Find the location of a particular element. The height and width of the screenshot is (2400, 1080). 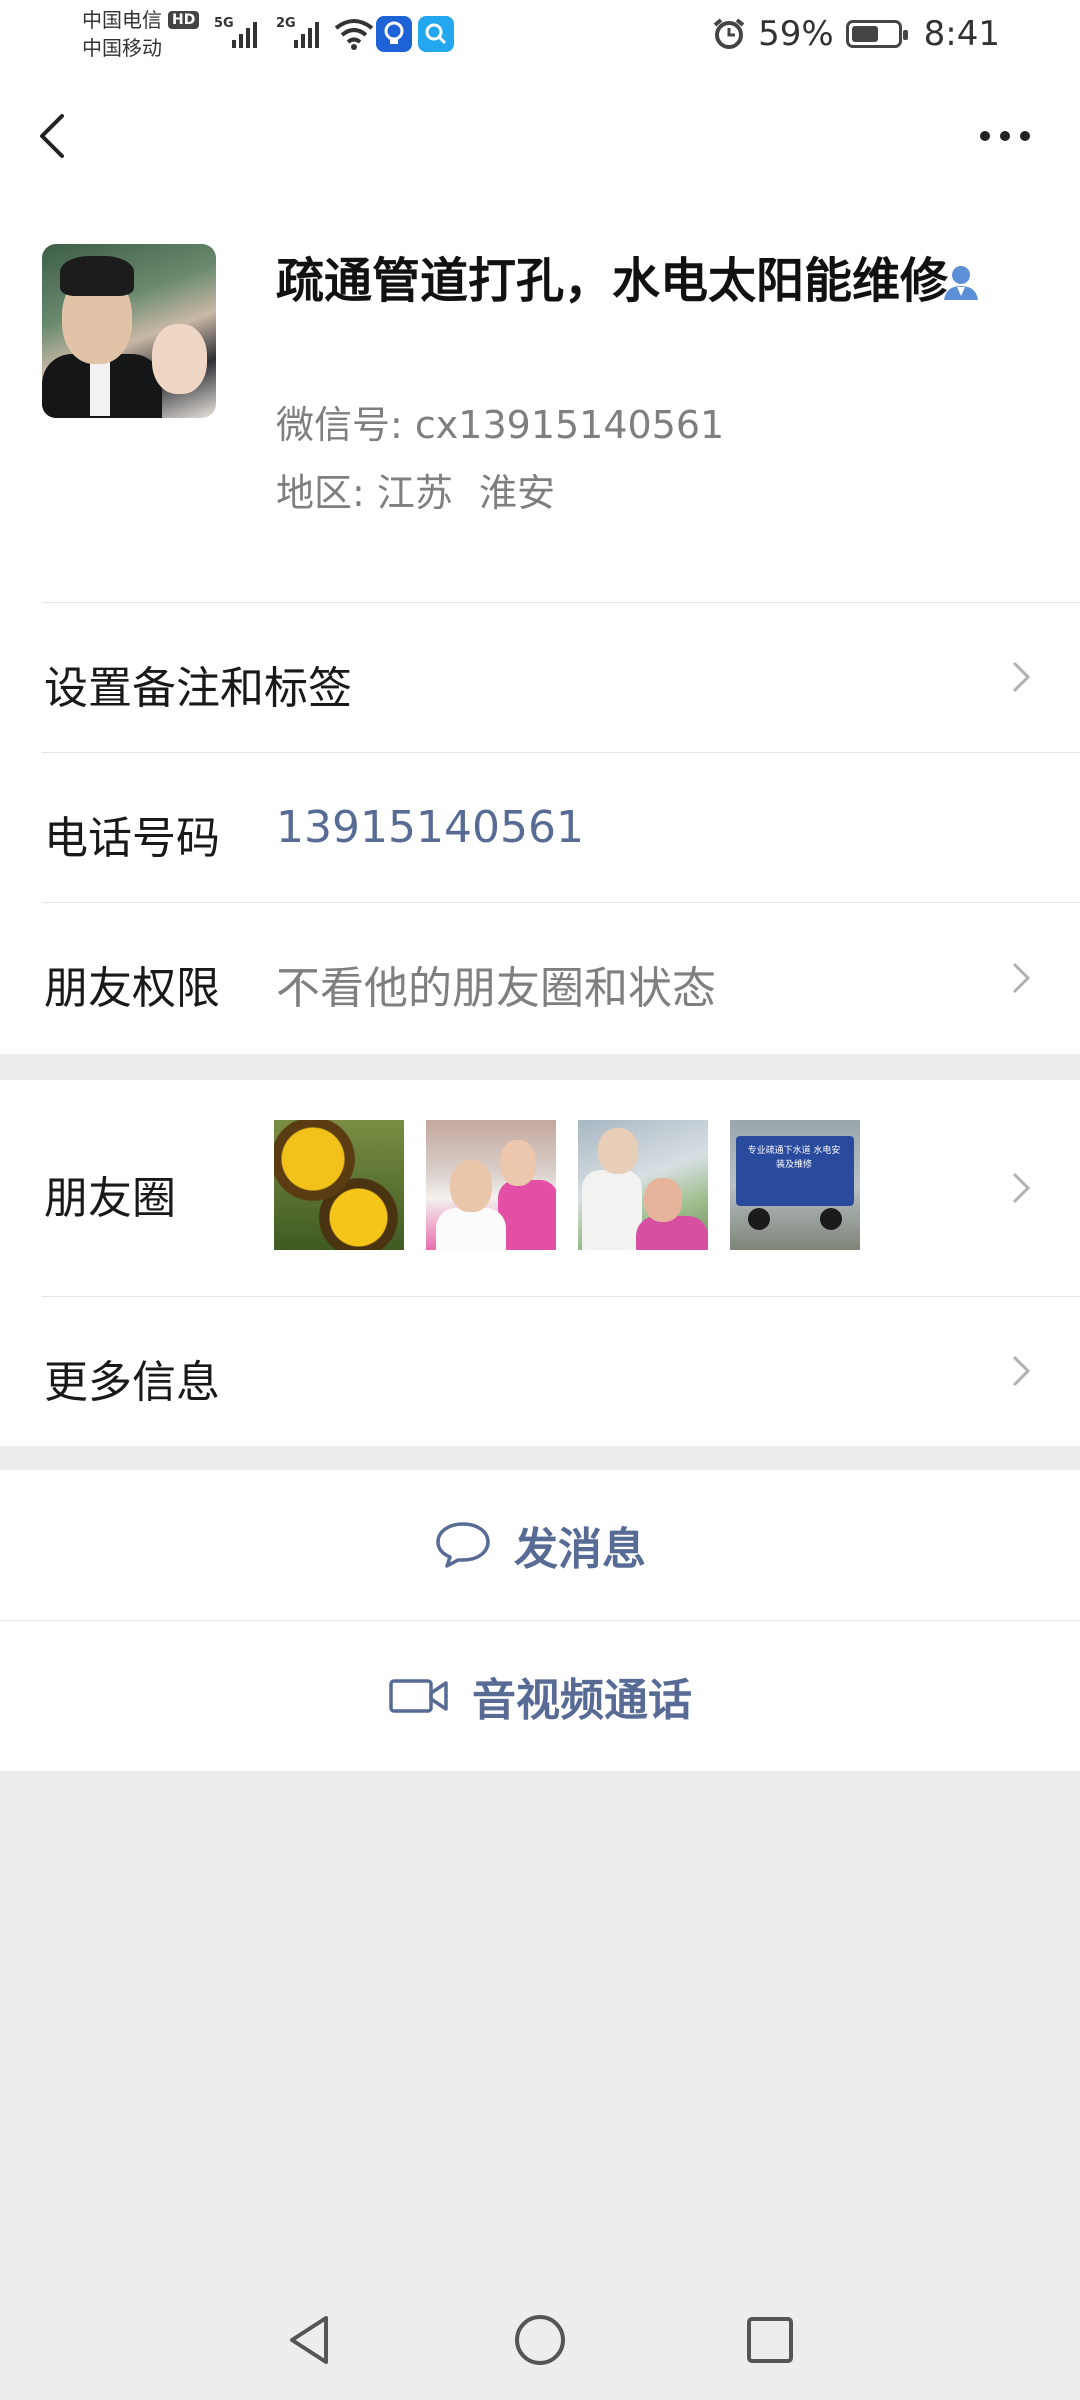

status-right: 59% 8:41 is located at coordinates (856, 34).